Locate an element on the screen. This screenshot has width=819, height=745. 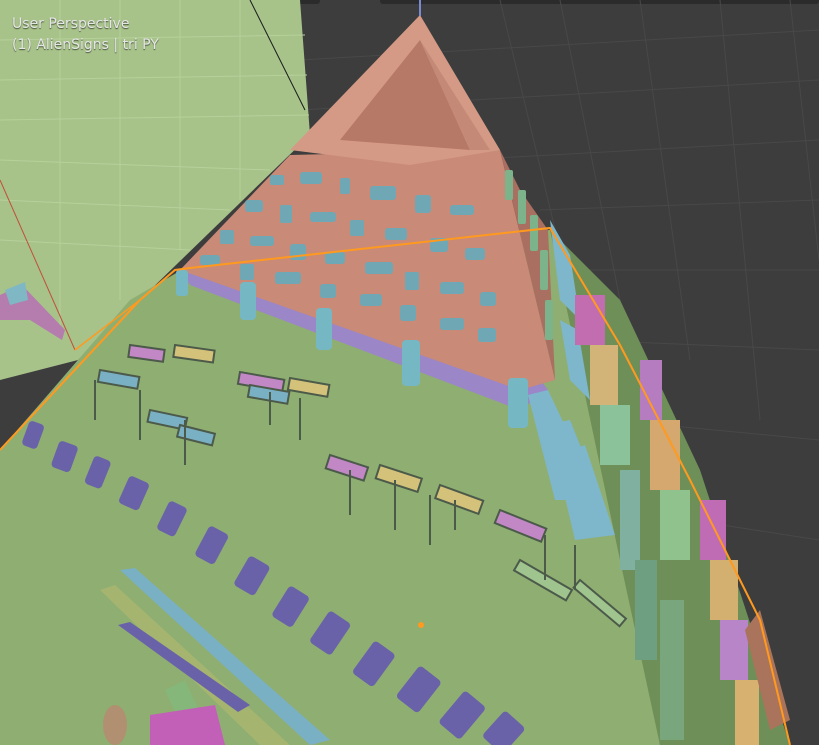
object-origin-dot is located at coordinates (421, 625).